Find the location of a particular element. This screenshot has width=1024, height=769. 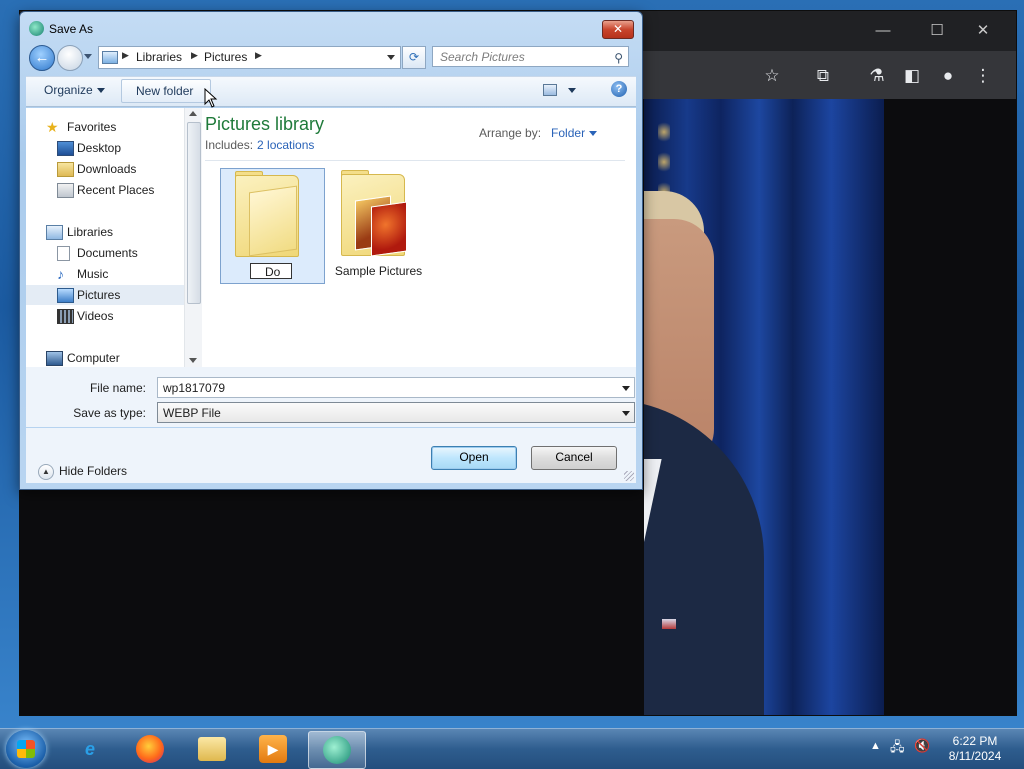

library-includes: Includes: 2 locations is located at coordinates (259, 145).